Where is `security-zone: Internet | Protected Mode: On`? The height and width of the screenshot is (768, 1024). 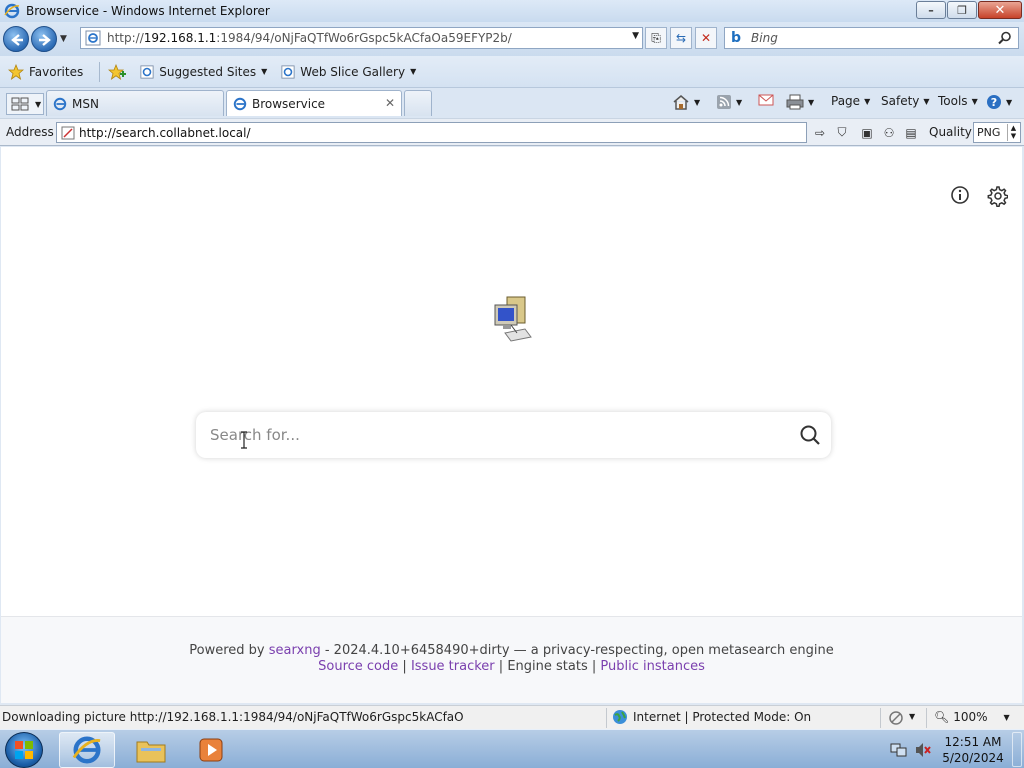
security-zone: Internet | Protected Mode: On is located at coordinates (711, 717).